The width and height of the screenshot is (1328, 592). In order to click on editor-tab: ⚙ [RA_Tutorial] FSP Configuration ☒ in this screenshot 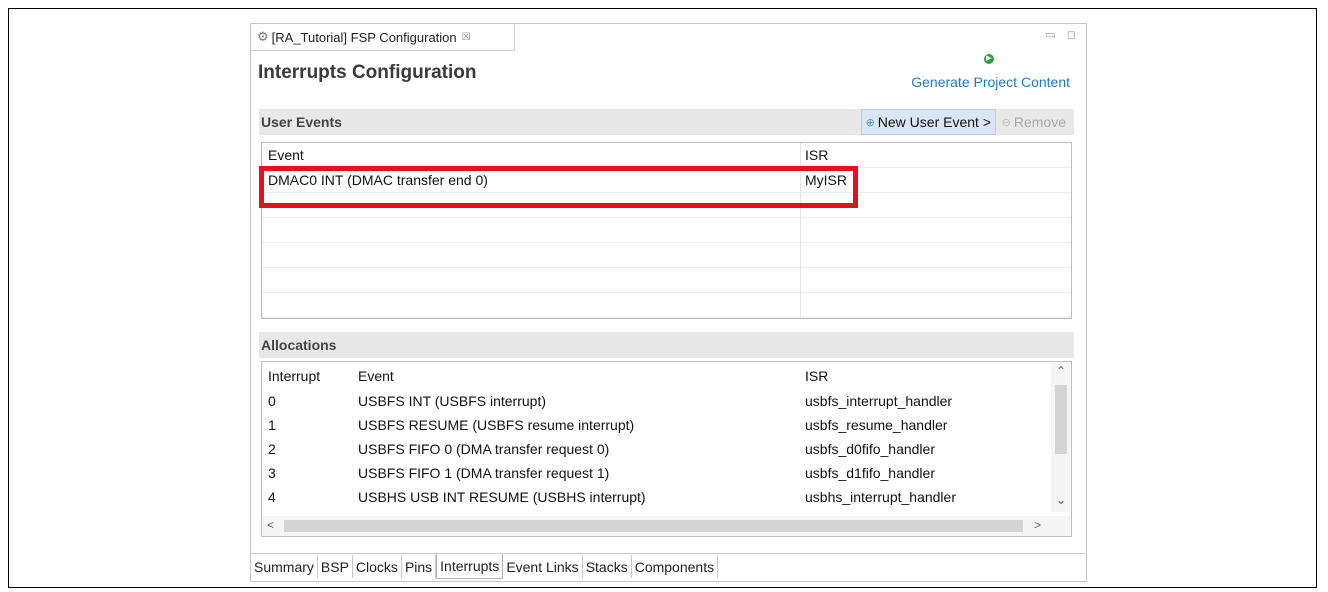, I will do `click(383, 37)`.